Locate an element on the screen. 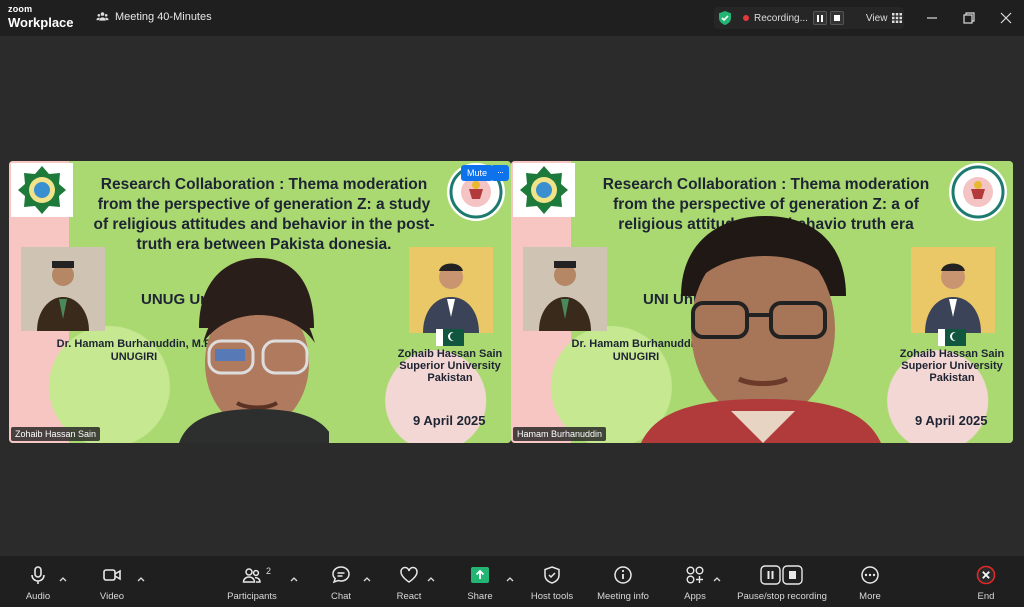  close-icon is located at coordinates (1006, 18).